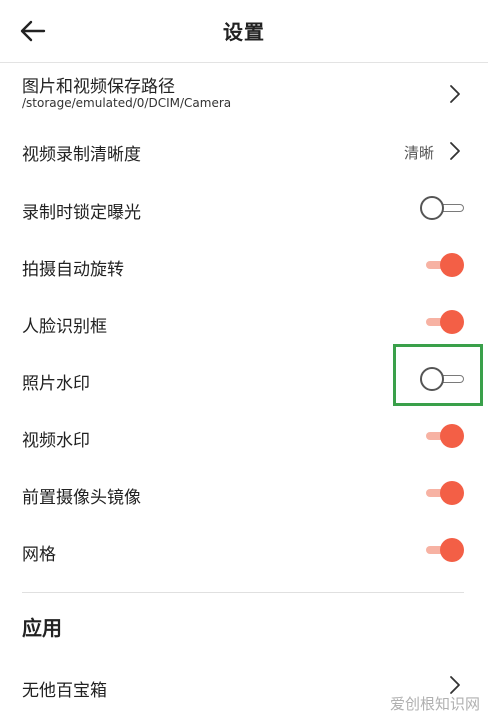 The height and width of the screenshot is (720, 488). Describe the element at coordinates (56, 441) in the screenshot. I see `setting-label: 视频水印` at that location.